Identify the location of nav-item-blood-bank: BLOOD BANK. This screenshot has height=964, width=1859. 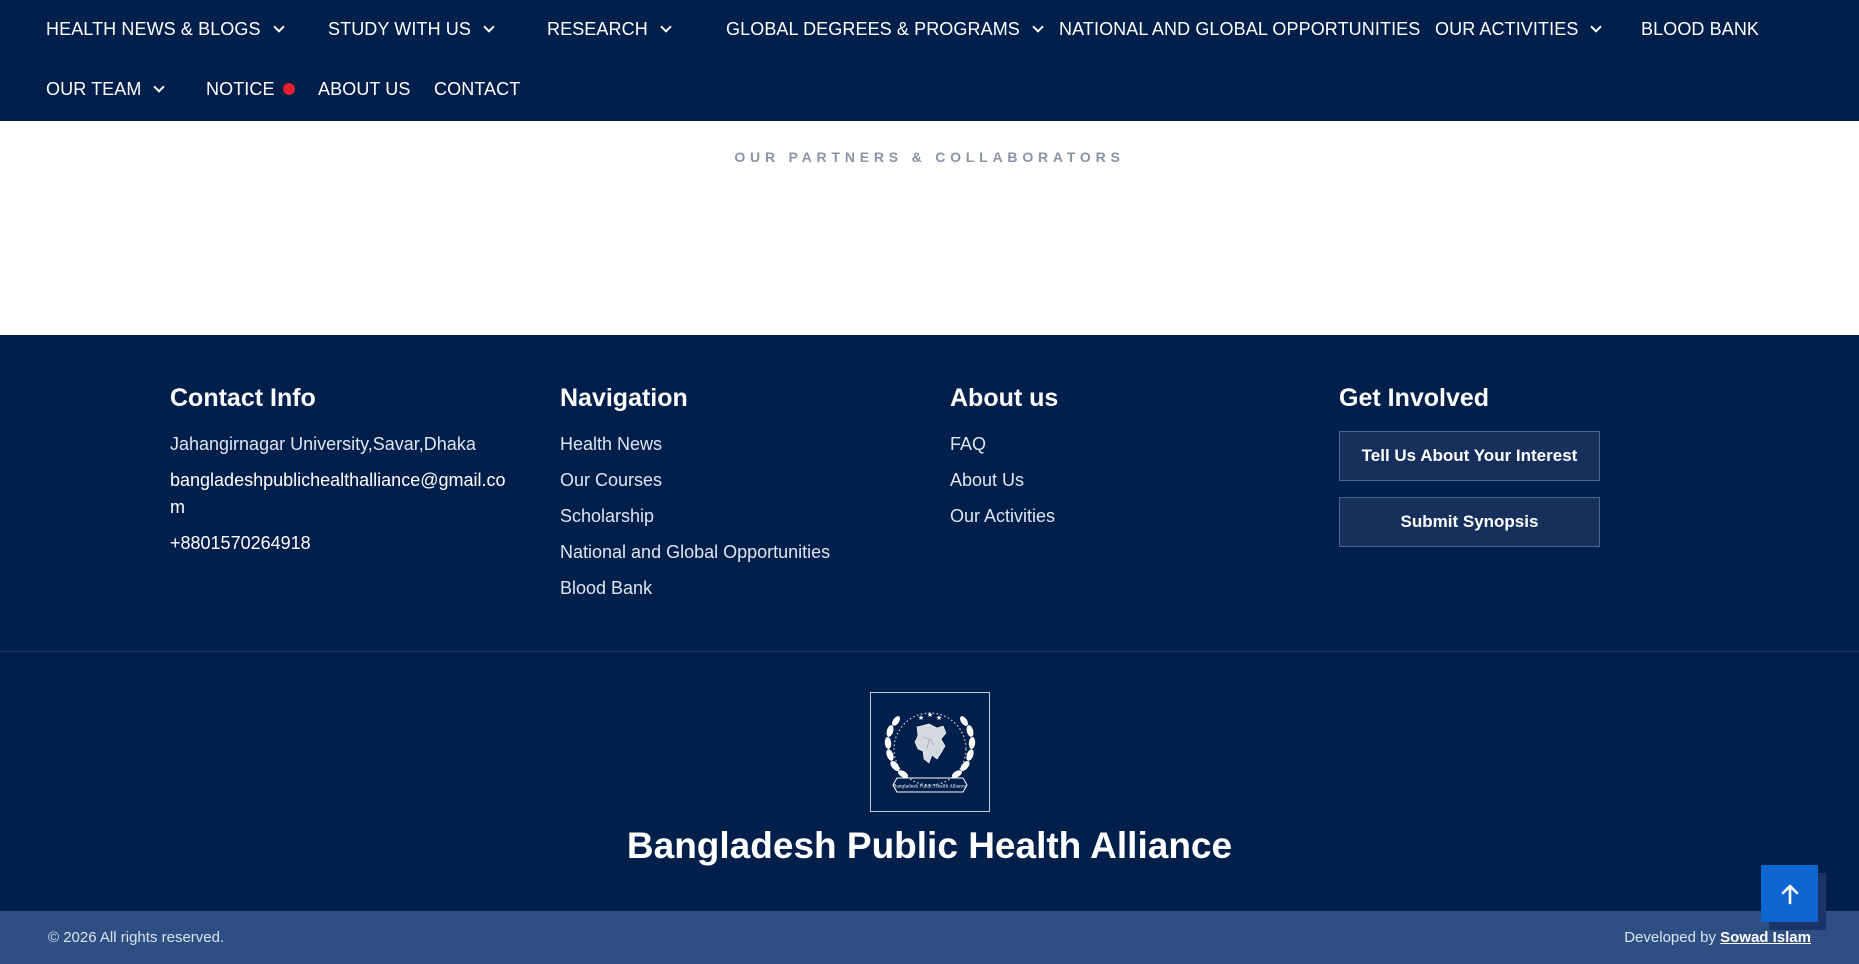
(1700, 29).